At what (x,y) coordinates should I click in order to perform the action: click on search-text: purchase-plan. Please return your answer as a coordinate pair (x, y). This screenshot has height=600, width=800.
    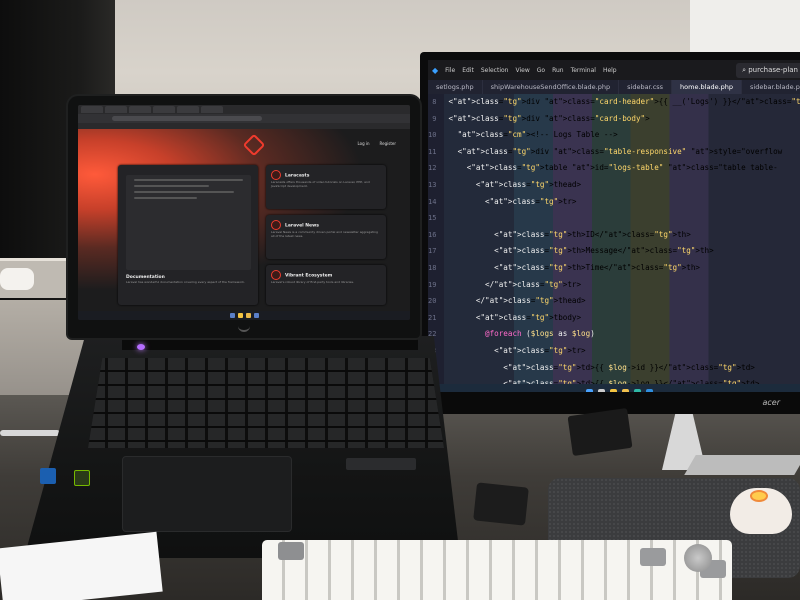
    Looking at the image, I should click on (773, 69).